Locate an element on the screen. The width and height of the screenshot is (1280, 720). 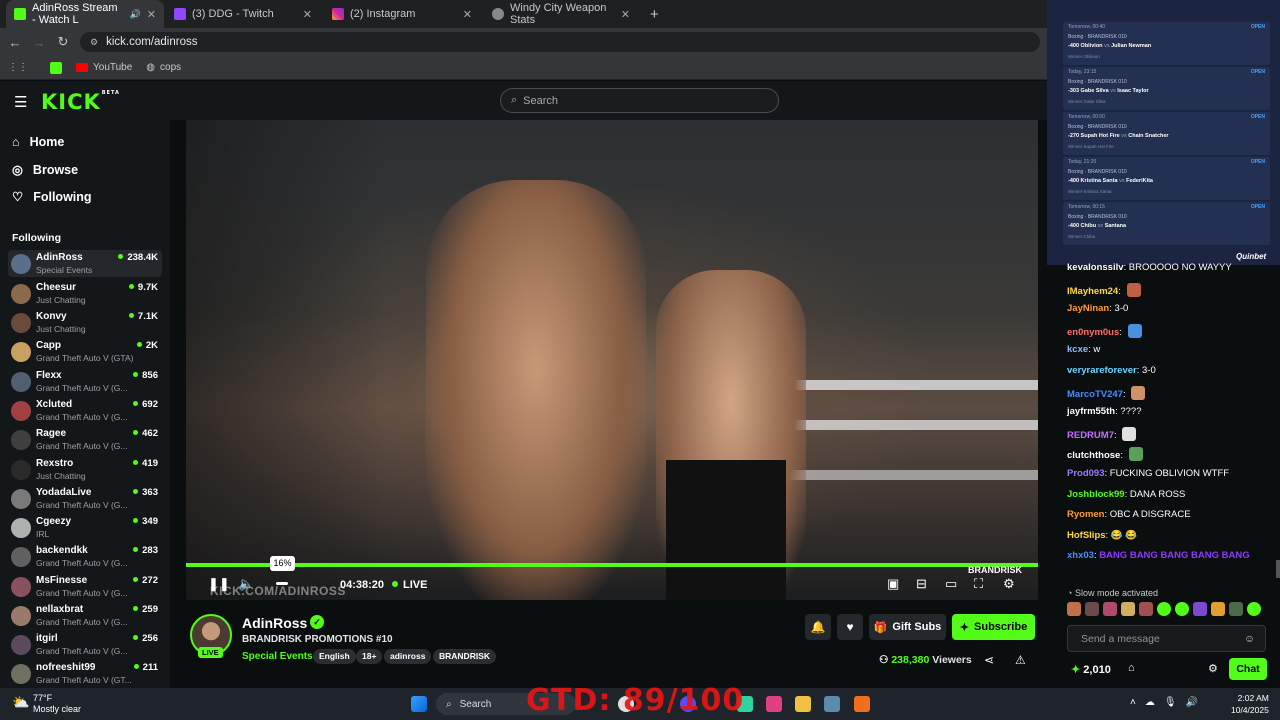
tab-instagram: (2) Instagram ✕ is located at coordinates (402, 14).